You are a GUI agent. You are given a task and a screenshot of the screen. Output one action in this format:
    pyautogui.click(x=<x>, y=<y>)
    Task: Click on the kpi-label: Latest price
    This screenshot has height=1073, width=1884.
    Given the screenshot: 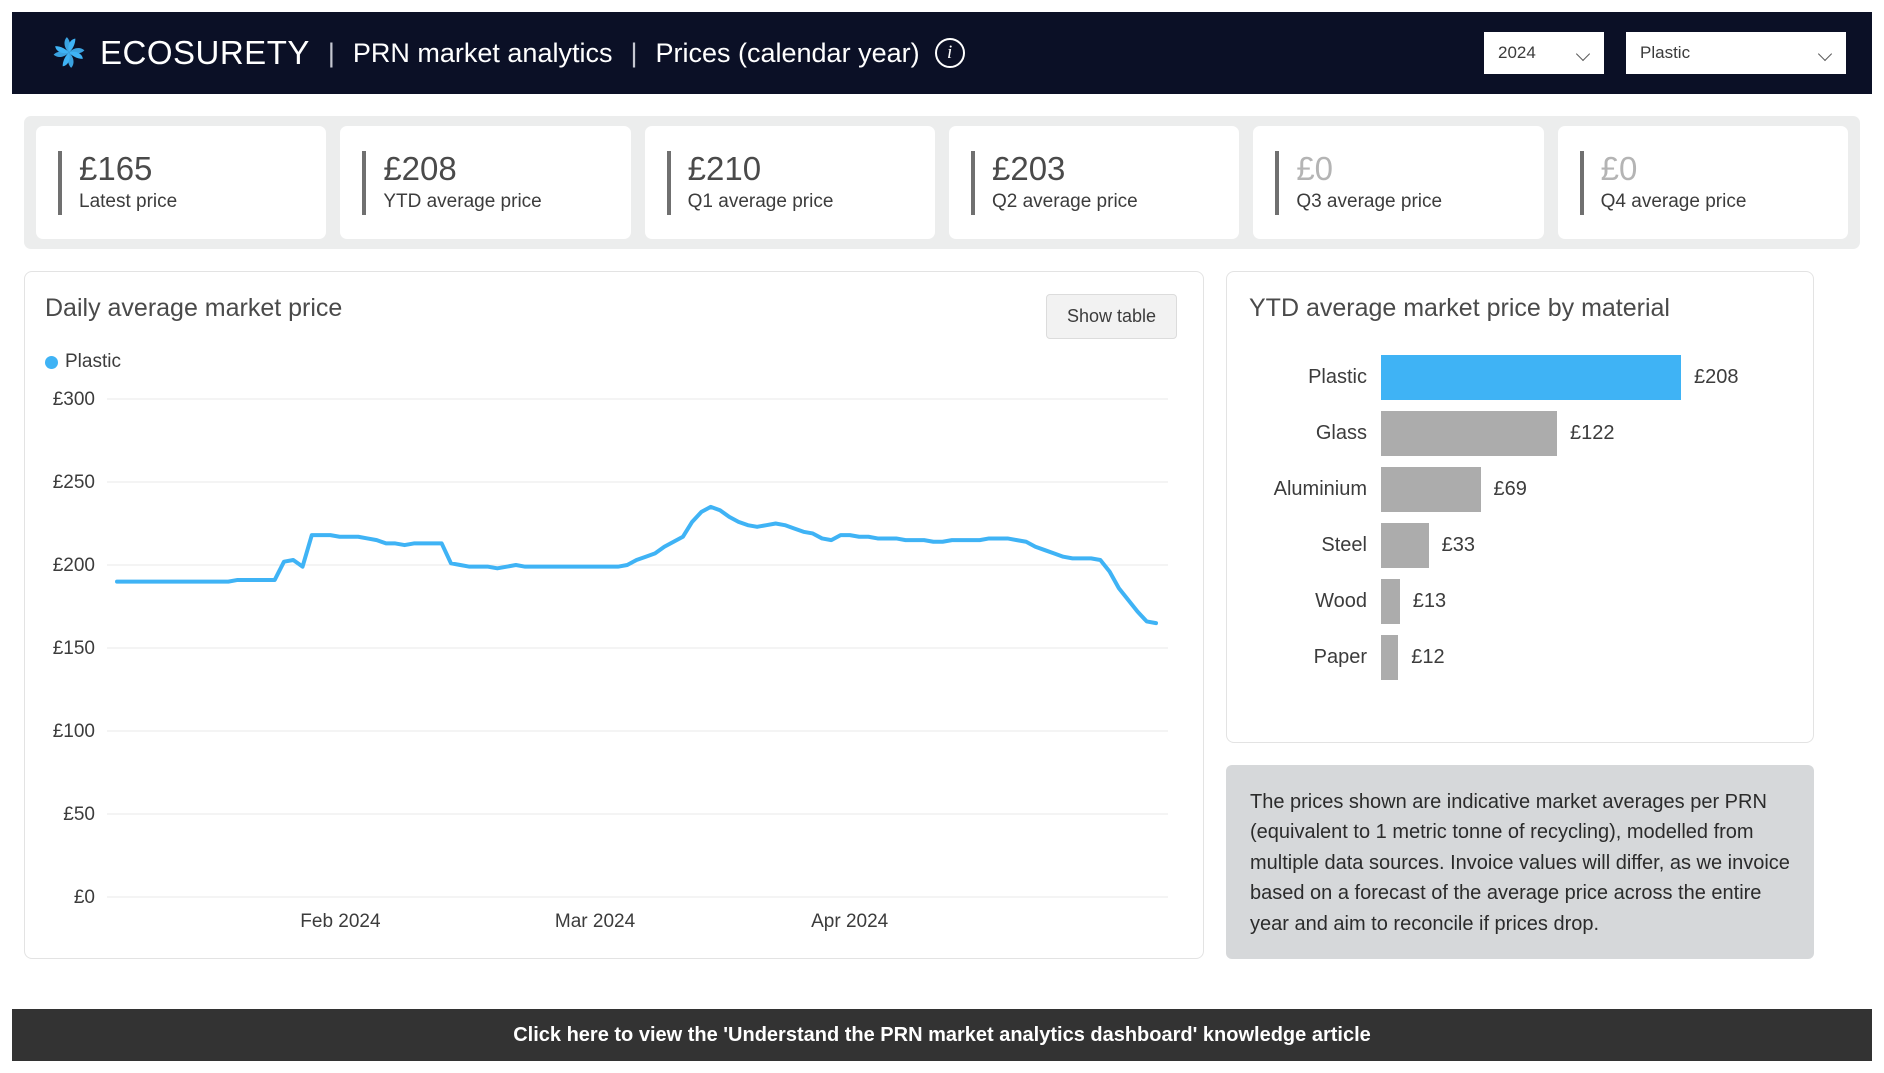 What is the action you would take?
    pyautogui.click(x=128, y=202)
    